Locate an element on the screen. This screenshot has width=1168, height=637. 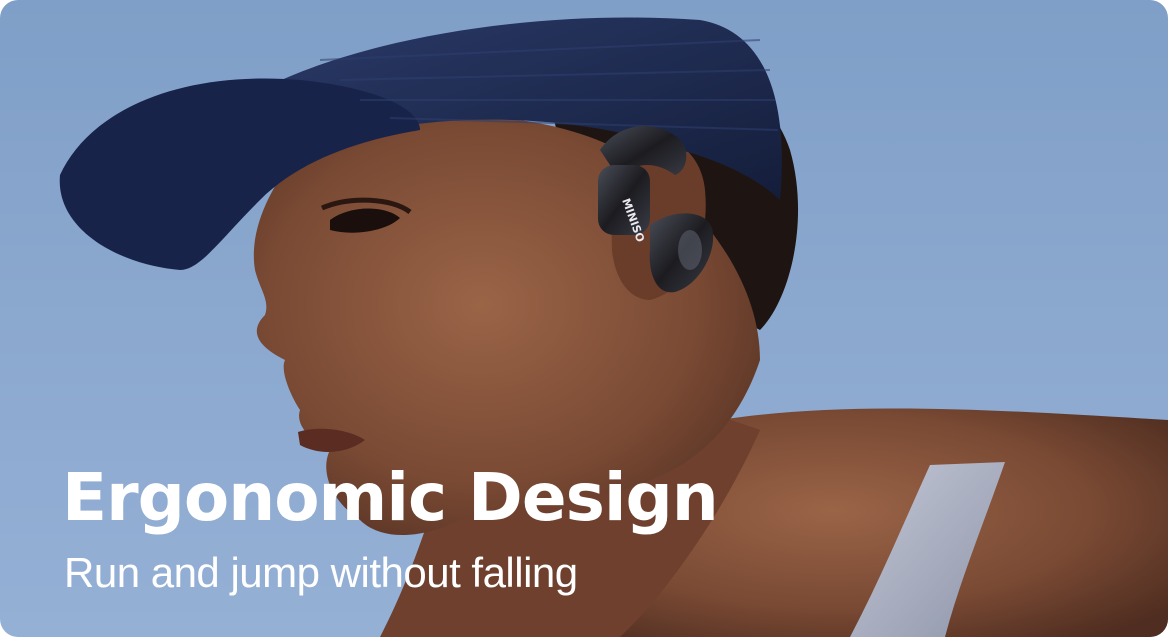
subline: Run and jump without falling is located at coordinates (321, 572).